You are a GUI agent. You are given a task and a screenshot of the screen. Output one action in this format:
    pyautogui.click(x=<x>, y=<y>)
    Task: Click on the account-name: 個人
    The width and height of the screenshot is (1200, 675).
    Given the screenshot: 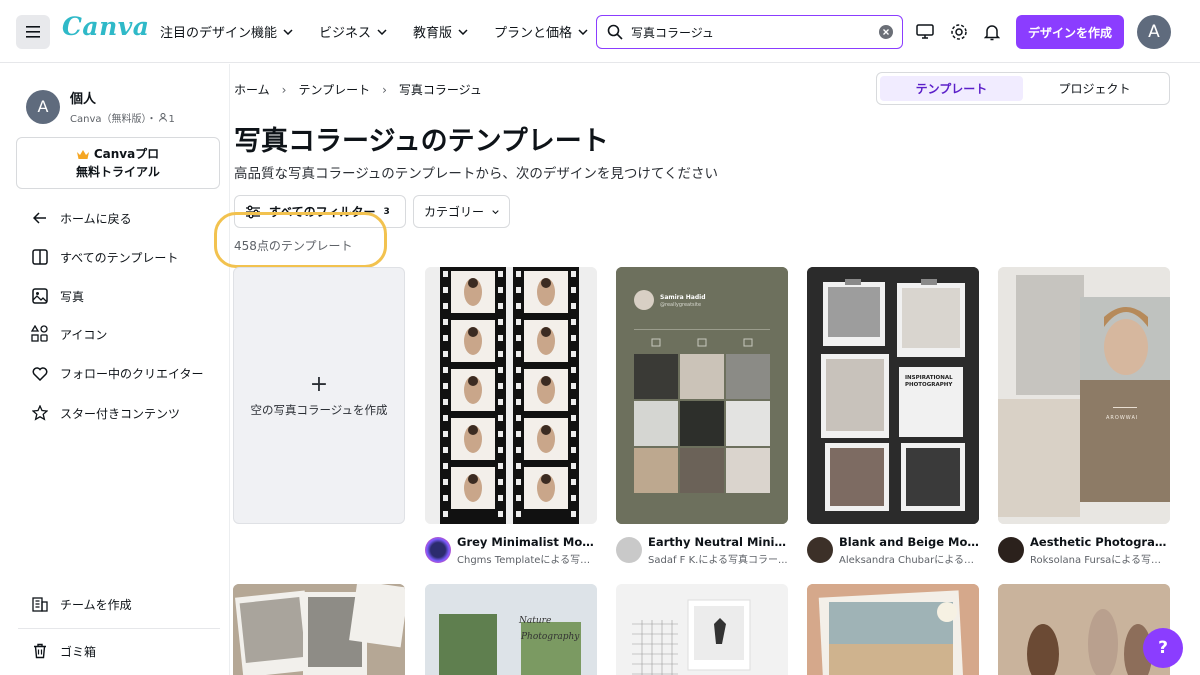 What is the action you would take?
    pyautogui.click(x=83, y=99)
    